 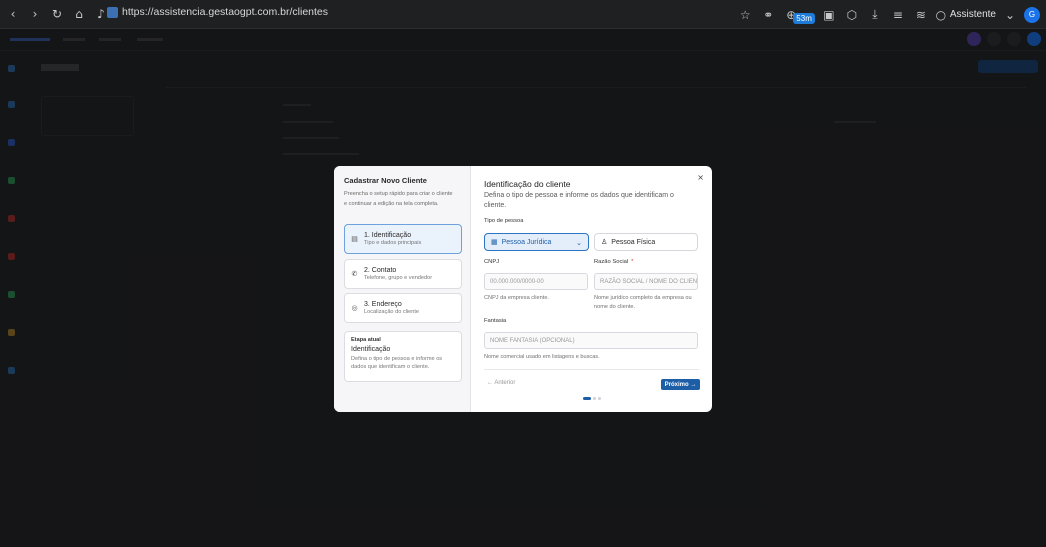 I want to click on pessoa-juridica-toggle: ▦ Pessoa Jurídica ⌄, so click(x=536, y=242).